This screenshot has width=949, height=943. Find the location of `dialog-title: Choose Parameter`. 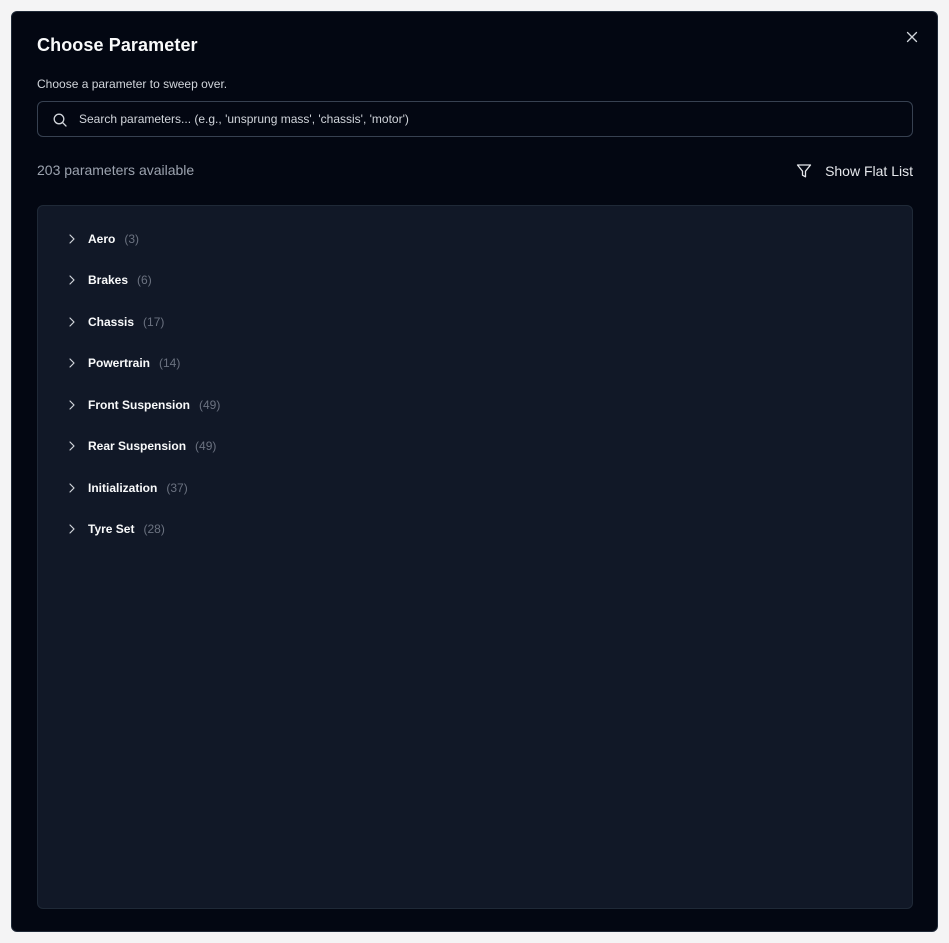

dialog-title: Choose Parameter is located at coordinates (117, 45).